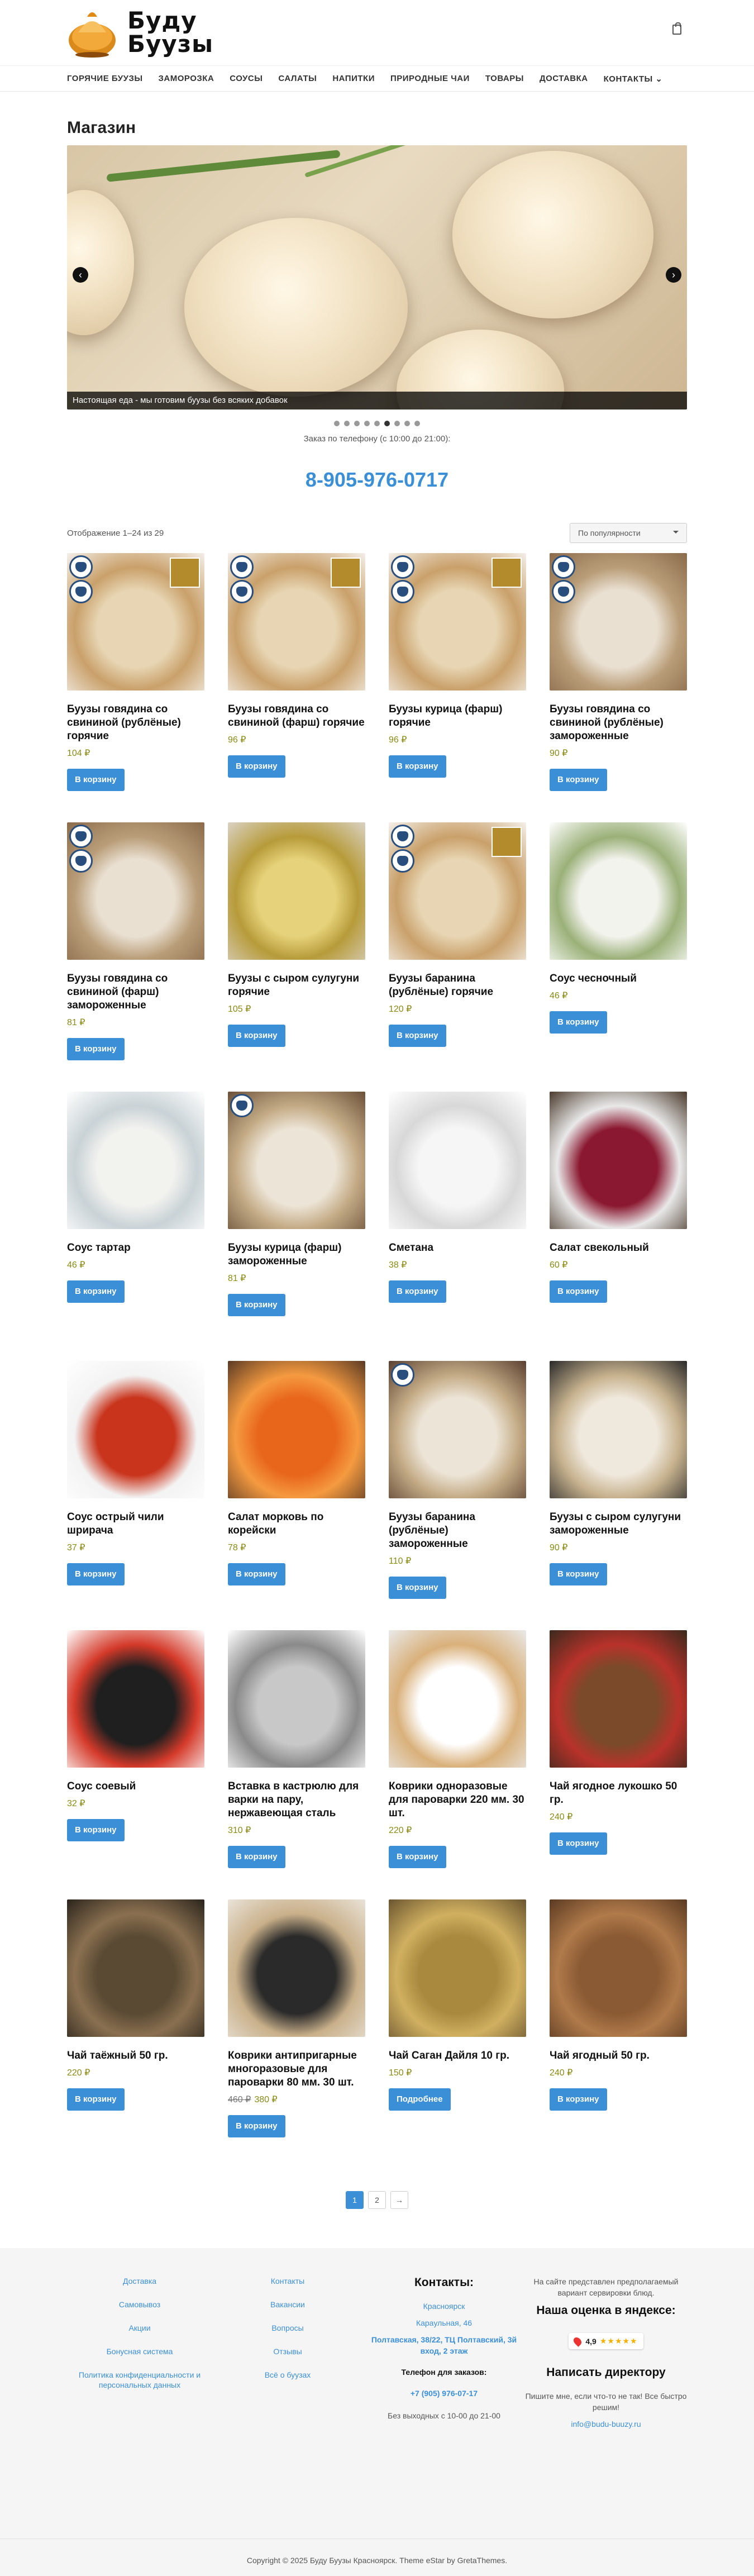 This screenshot has height=2576, width=754. Describe the element at coordinates (297, 985) in the screenshot. I see `product-name: Буузы с сыром сулугуни горячие` at that location.